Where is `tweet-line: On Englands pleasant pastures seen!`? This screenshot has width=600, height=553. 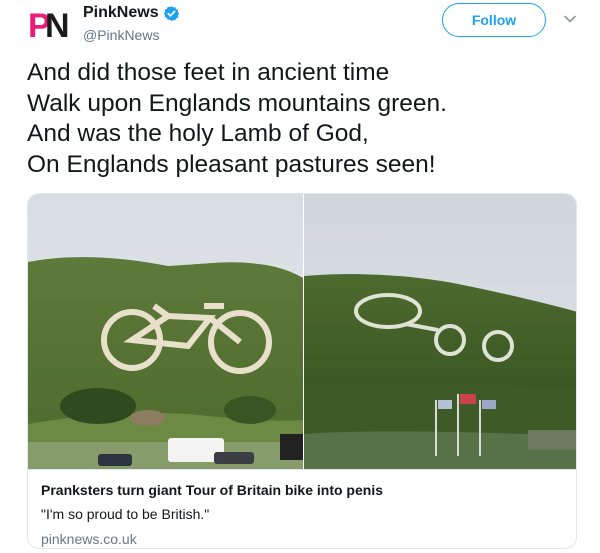 tweet-line: On Englands pleasant pastures seen! is located at coordinates (231, 164).